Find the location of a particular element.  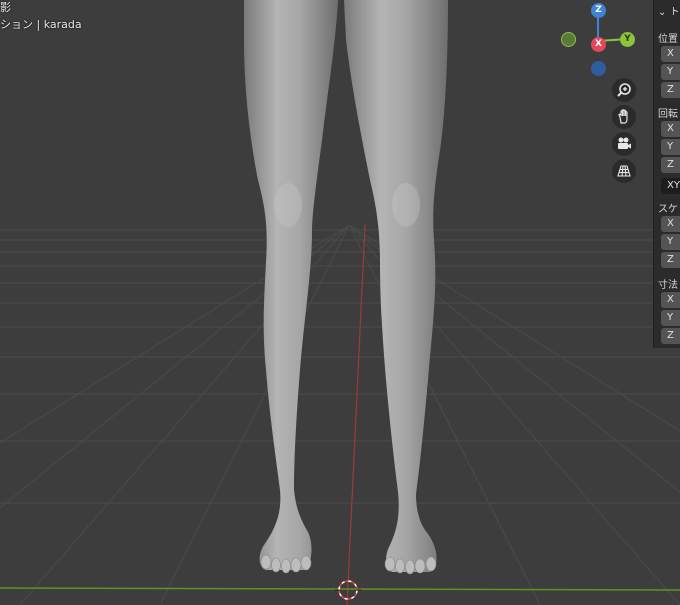

x-axis-line is located at coordinates (356, 414).